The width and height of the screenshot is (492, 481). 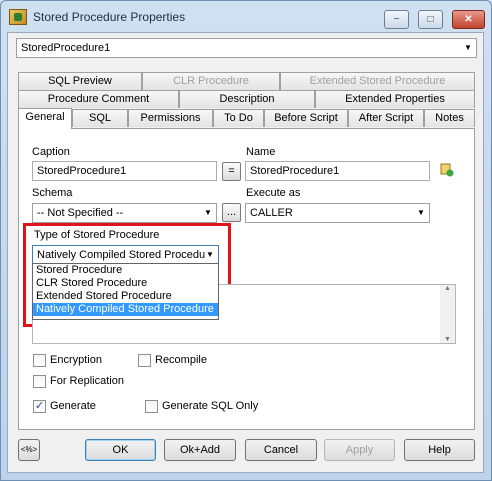 What do you see at coordinates (386, 118) in the screenshot?
I see `tab-after-script: After Script` at bounding box center [386, 118].